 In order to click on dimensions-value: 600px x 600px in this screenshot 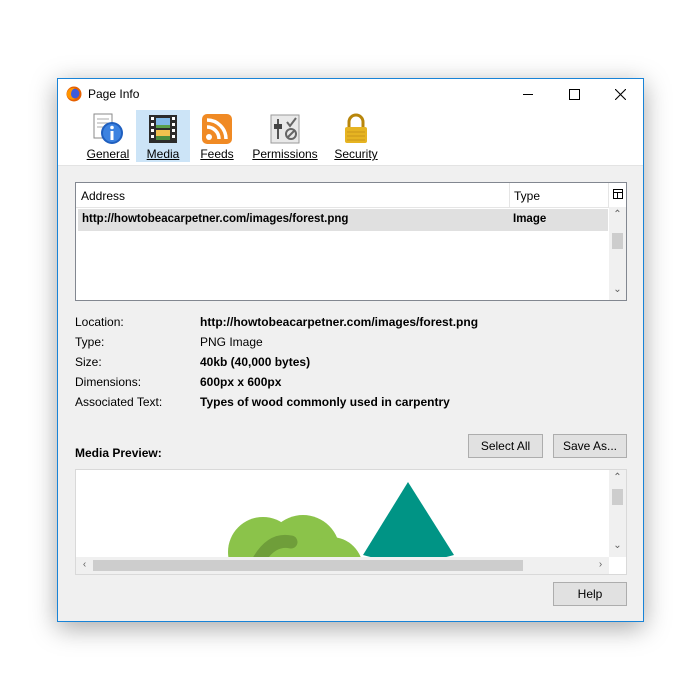, I will do `click(241, 382)`.